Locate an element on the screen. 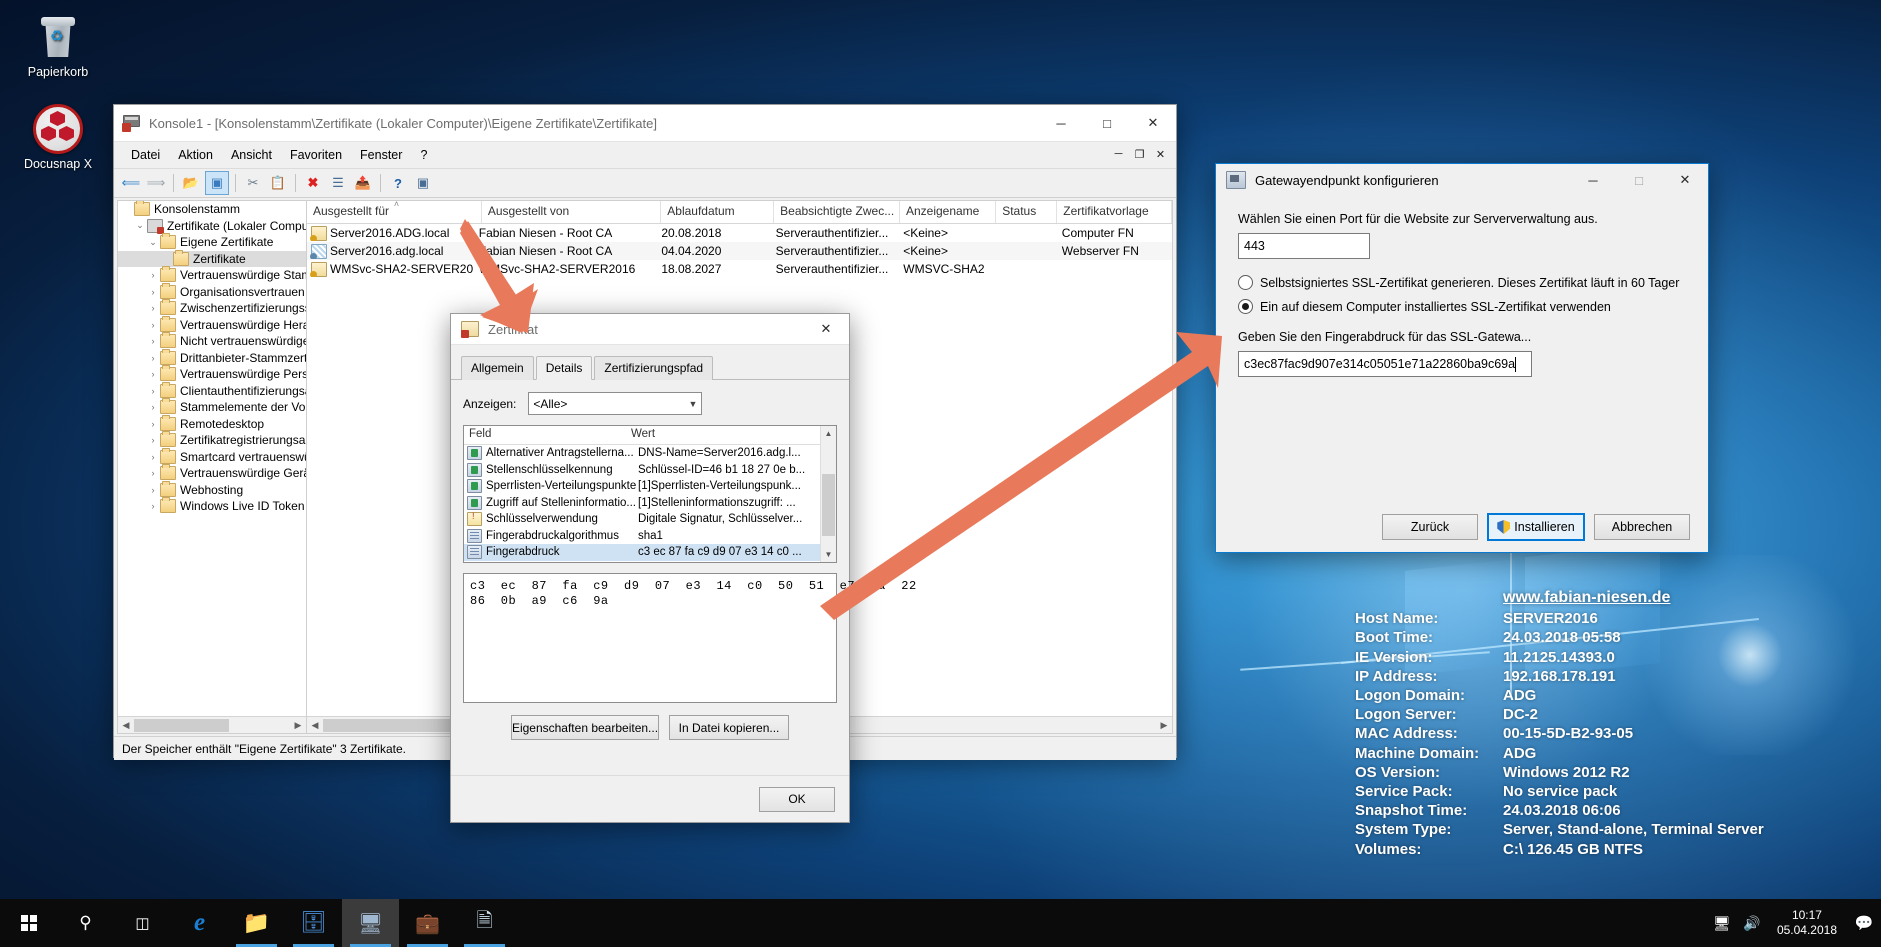  thumbprint-input: c3ec87fac9d907e314c05051e71a22860ba9c69a is located at coordinates (1385, 364).